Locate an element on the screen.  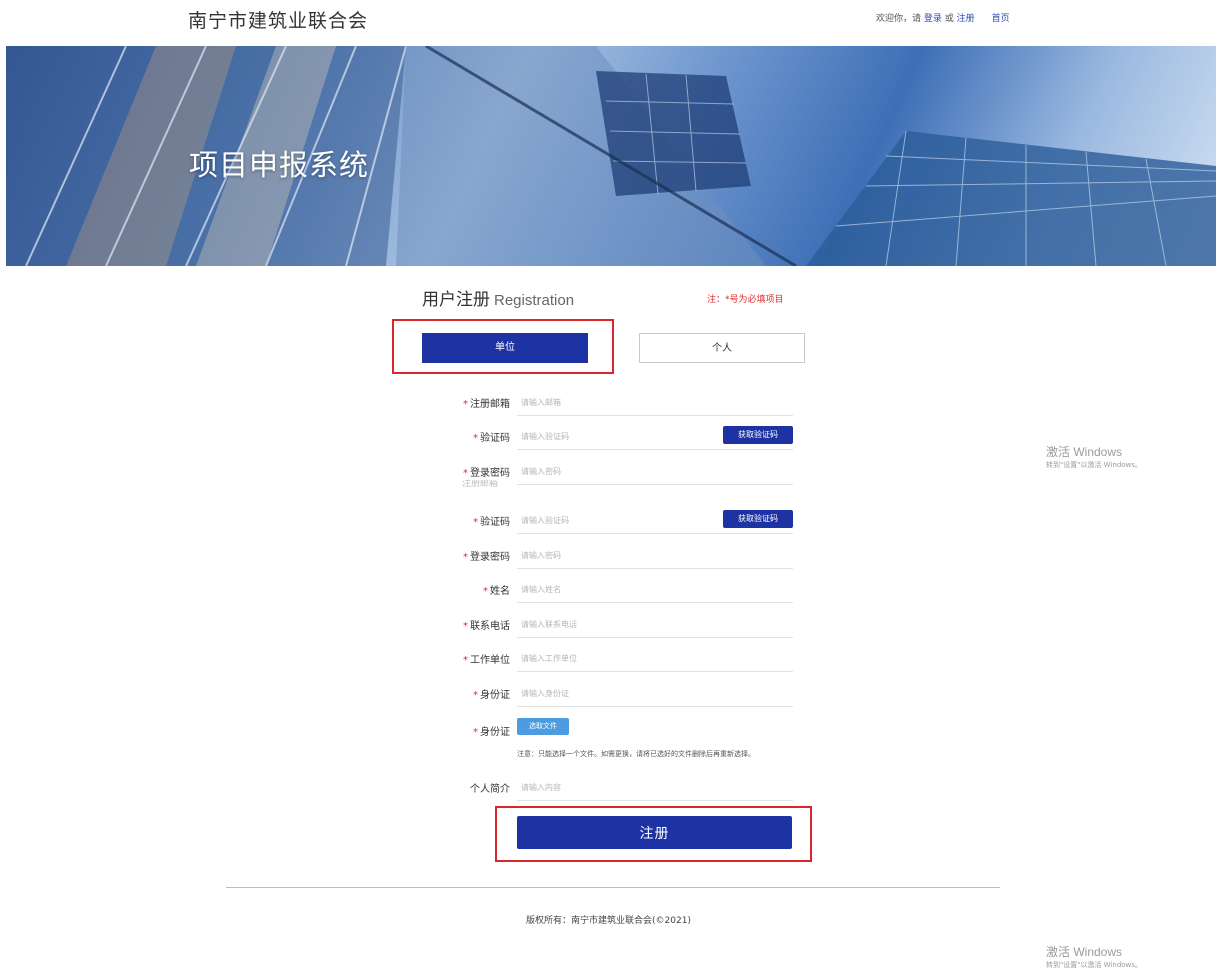
form-row-bio: 个人简介 is located at coordinates (600, 788).